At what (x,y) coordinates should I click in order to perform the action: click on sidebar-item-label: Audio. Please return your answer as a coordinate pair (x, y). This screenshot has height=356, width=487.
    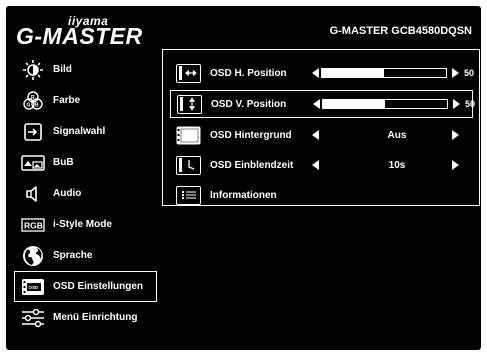
    Looking at the image, I should click on (67, 193).